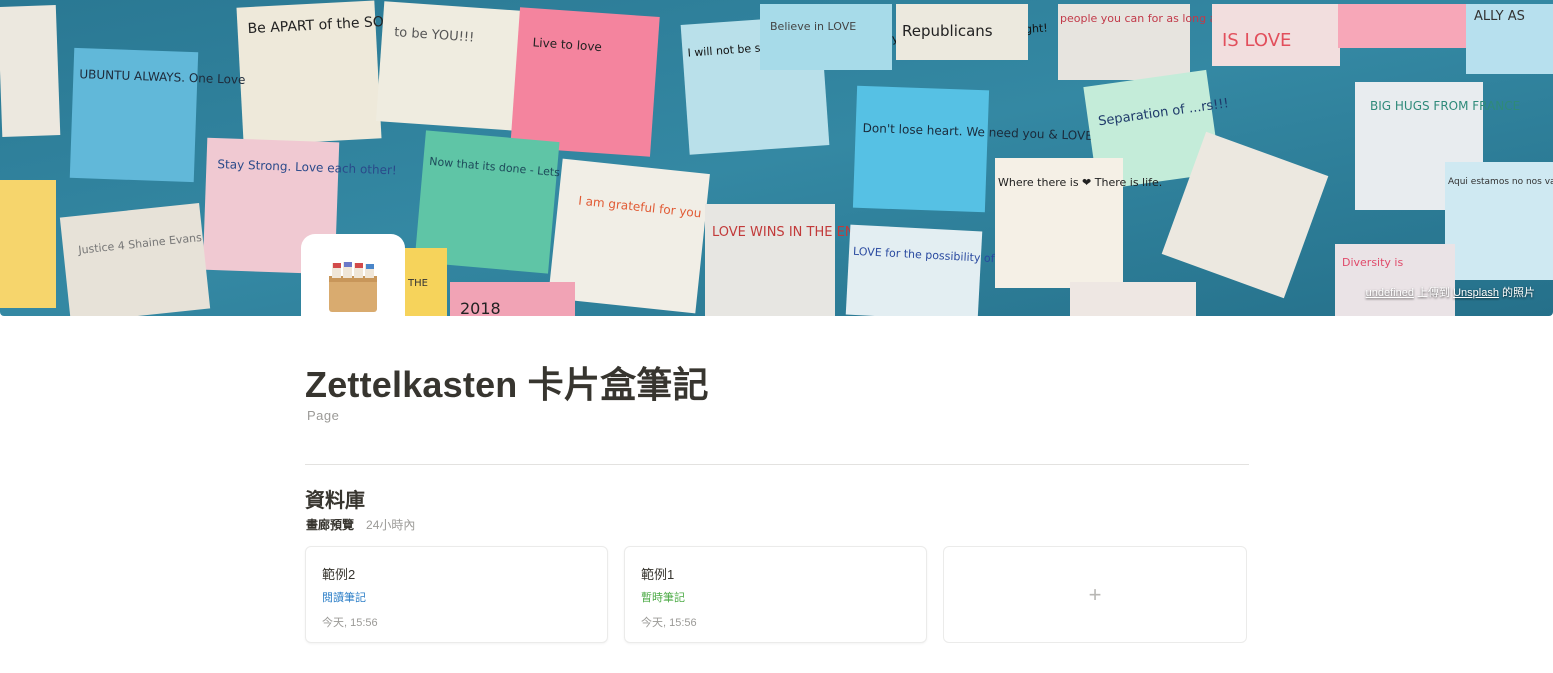 Image resolution: width=1553 pixels, height=673 pixels. What do you see at coordinates (344, 598) in the screenshot?
I see `card-tag: 閱讀筆記` at bounding box center [344, 598].